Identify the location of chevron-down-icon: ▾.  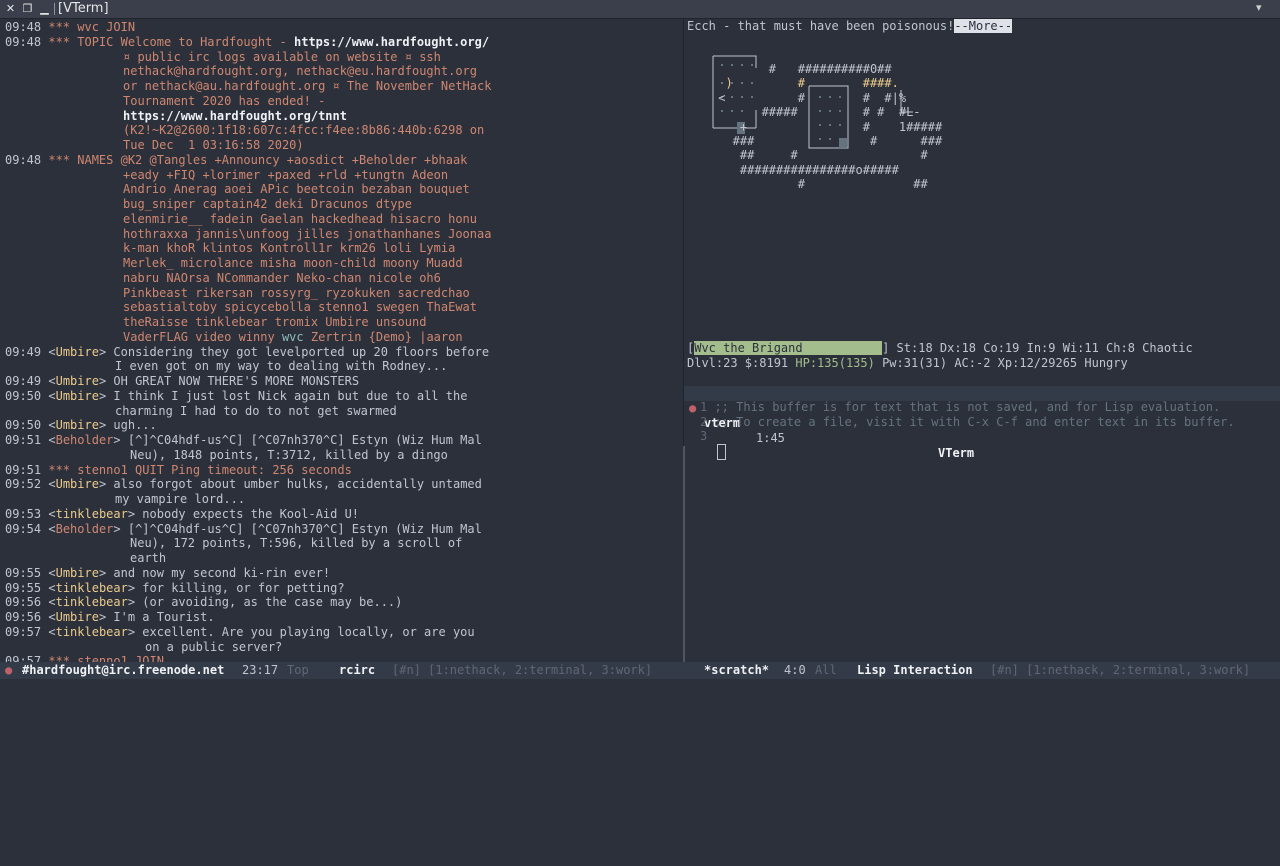
(1259, 7).